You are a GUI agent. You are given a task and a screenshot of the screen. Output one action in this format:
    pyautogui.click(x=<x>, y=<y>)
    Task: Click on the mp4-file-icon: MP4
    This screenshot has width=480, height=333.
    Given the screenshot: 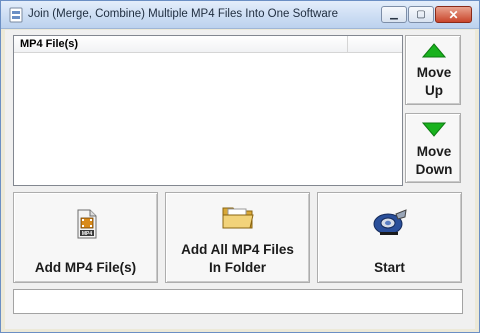 What is the action you would take?
    pyautogui.click(x=87, y=224)
    